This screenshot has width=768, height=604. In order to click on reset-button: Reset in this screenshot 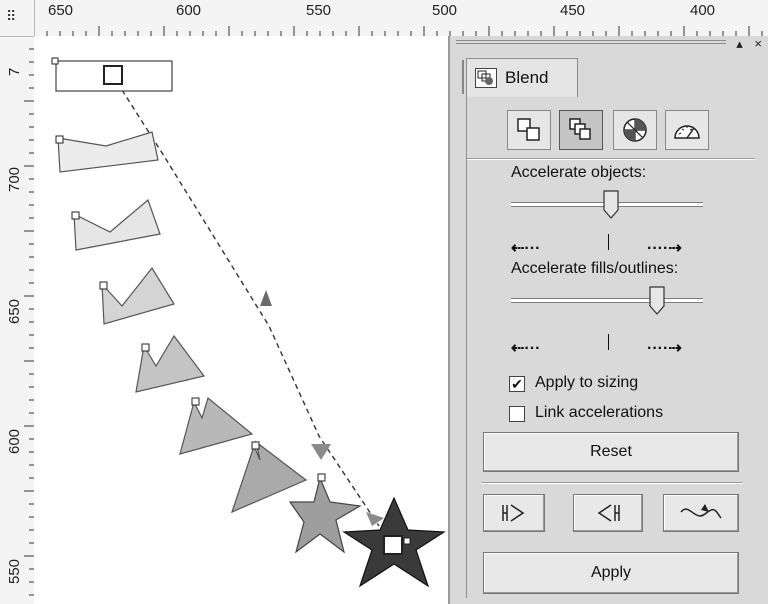, I will do `click(611, 452)`.